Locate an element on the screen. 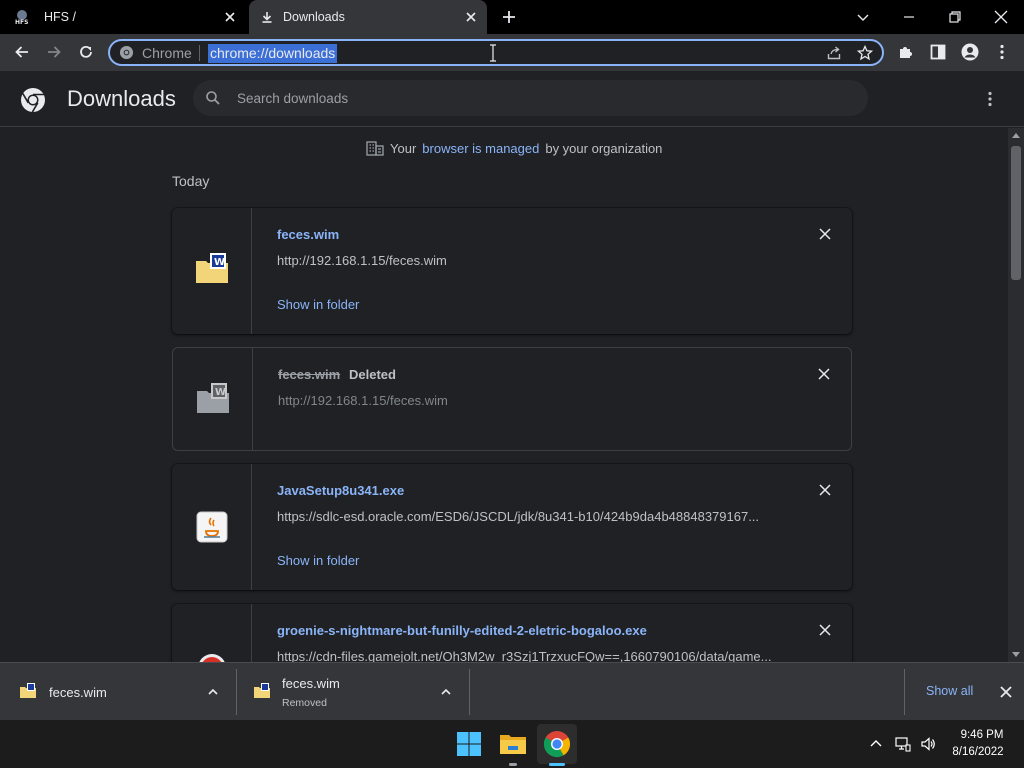 The width and height of the screenshot is (1024, 768). extensions-puzzle-icon is located at coordinates (906, 52).